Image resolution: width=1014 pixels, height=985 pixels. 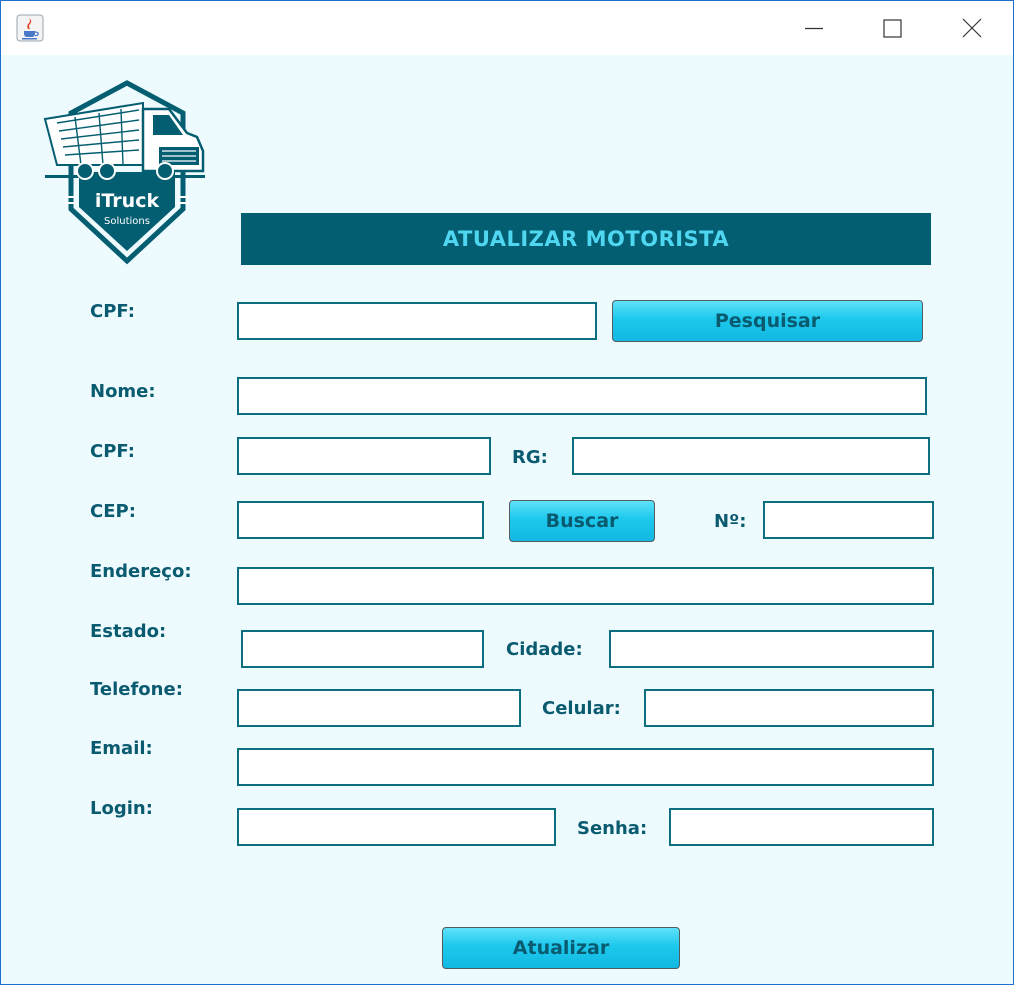 I want to click on cidade-label: Cidade:, so click(x=544, y=649).